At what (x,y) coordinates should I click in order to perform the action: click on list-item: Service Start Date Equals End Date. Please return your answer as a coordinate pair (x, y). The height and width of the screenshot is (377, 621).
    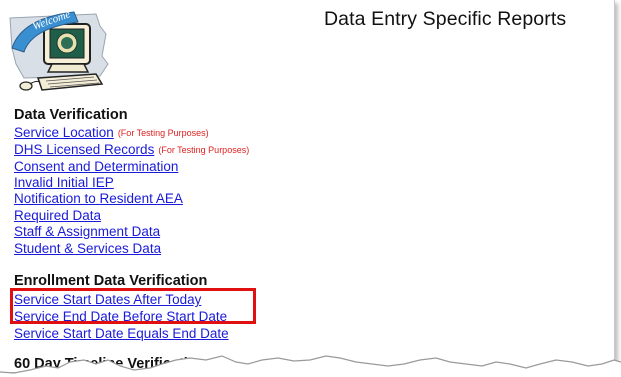
    Looking at the image, I should click on (121, 333).